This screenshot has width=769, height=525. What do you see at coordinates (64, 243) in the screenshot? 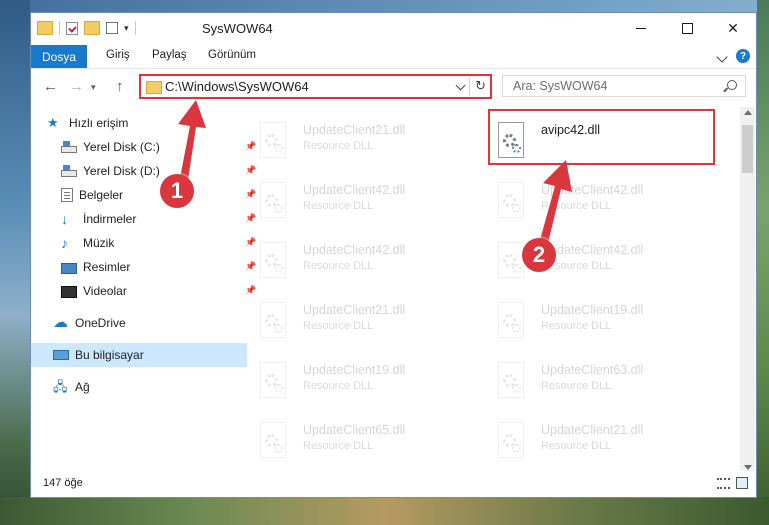
I see `music-icon: ♪` at bounding box center [64, 243].